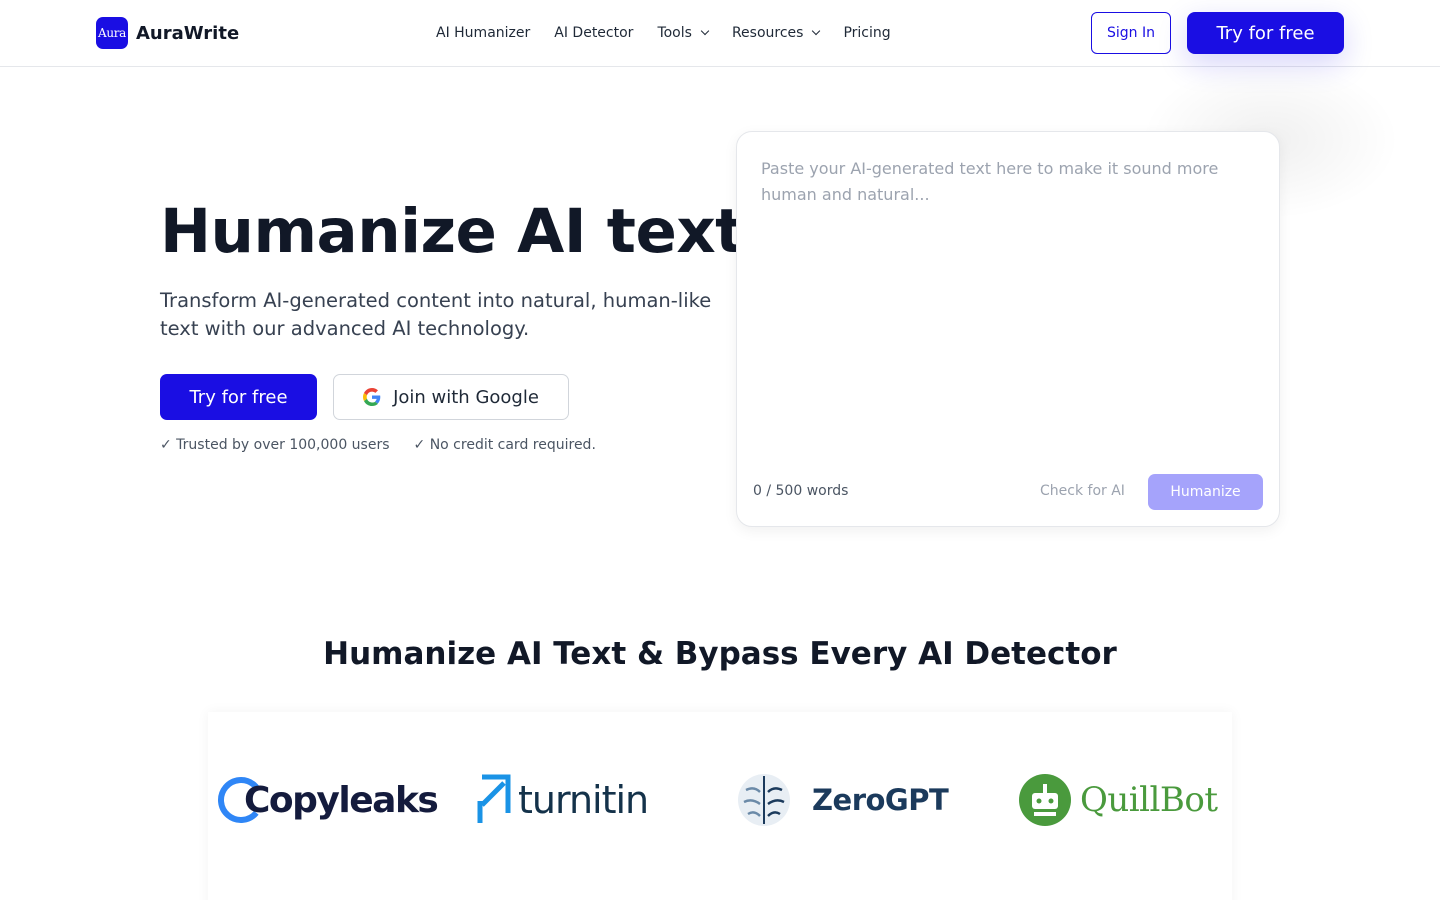  I want to click on humanize-button: Humanize, so click(1205, 492).